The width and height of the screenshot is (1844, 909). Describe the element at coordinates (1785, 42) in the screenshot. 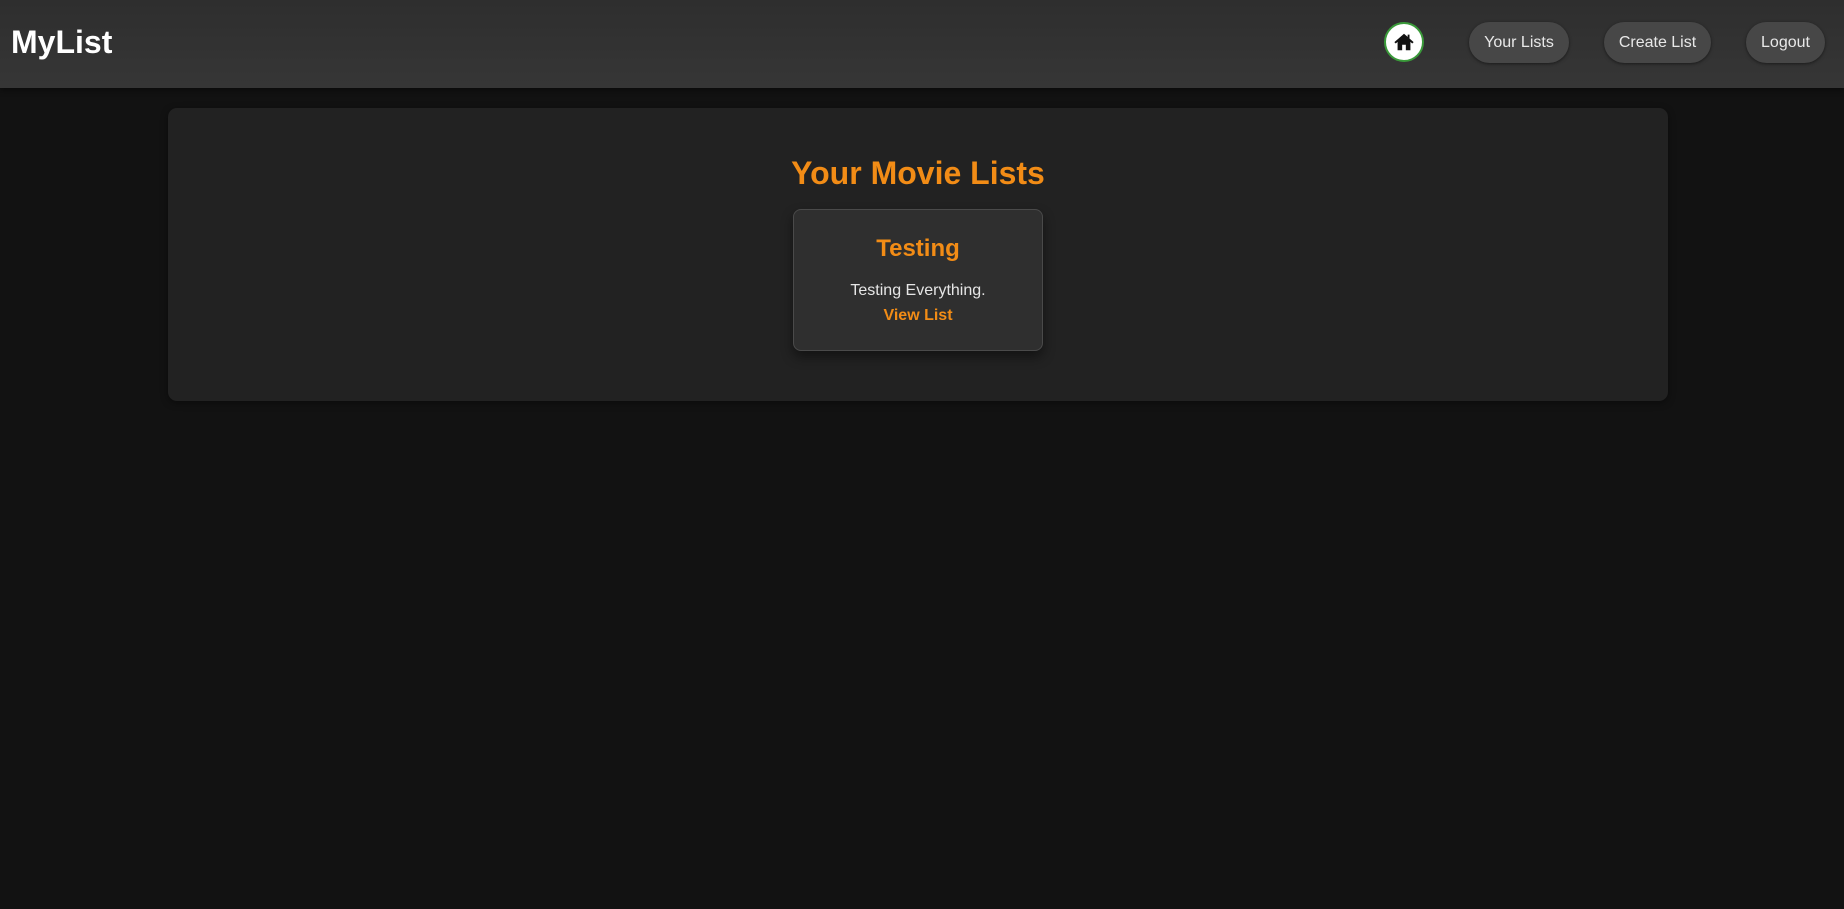

I see `logout-button: Logout` at that location.